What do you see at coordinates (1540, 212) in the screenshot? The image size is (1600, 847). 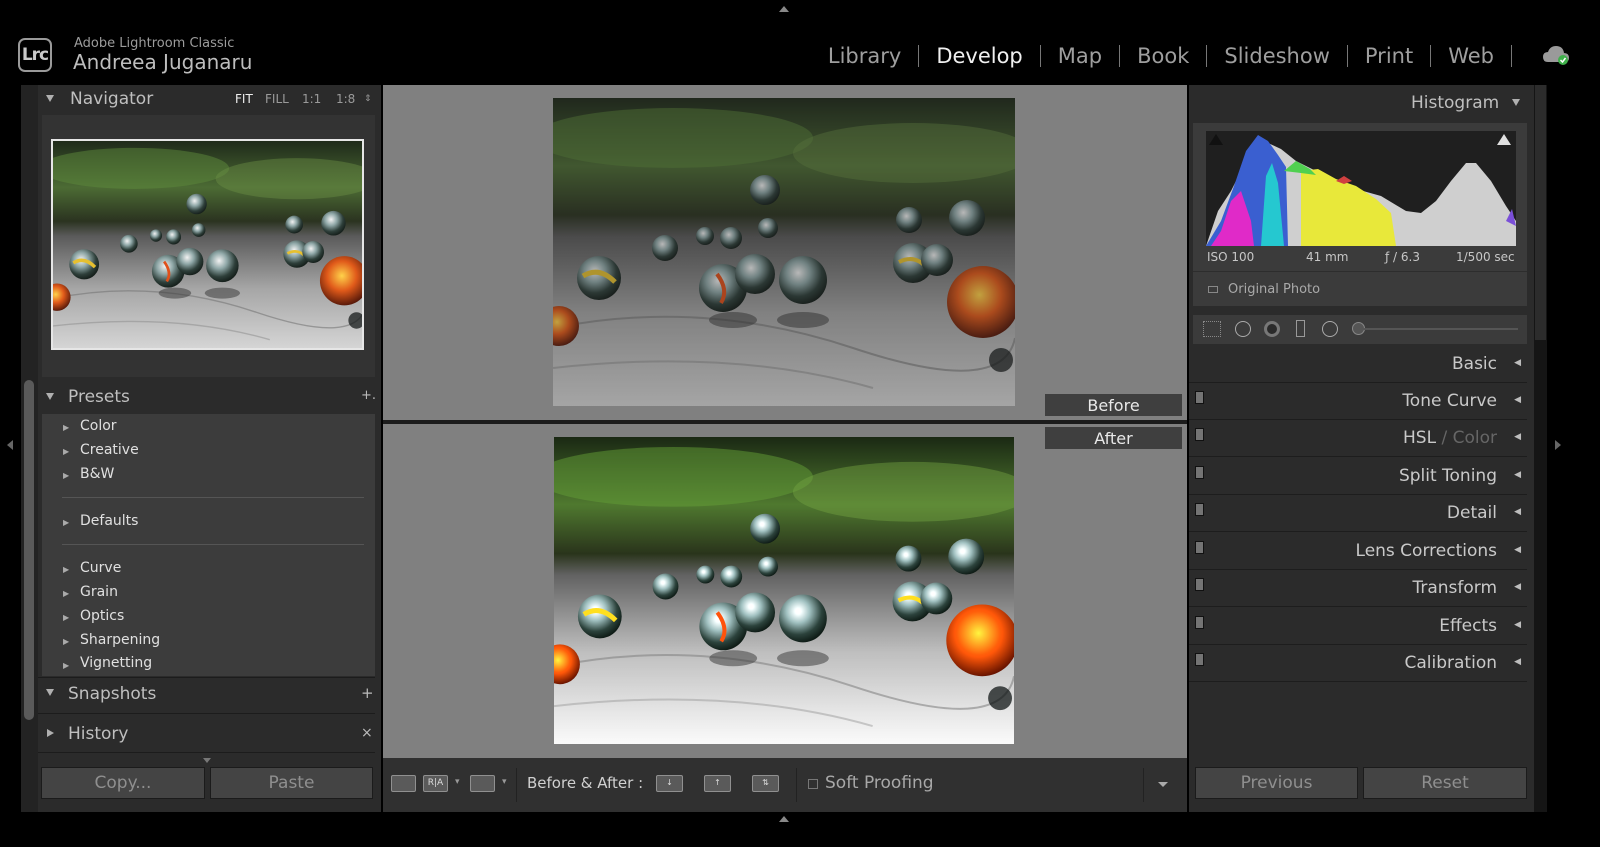 I see `right-scrollbar-thumb` at bounding box center [1540, 212].